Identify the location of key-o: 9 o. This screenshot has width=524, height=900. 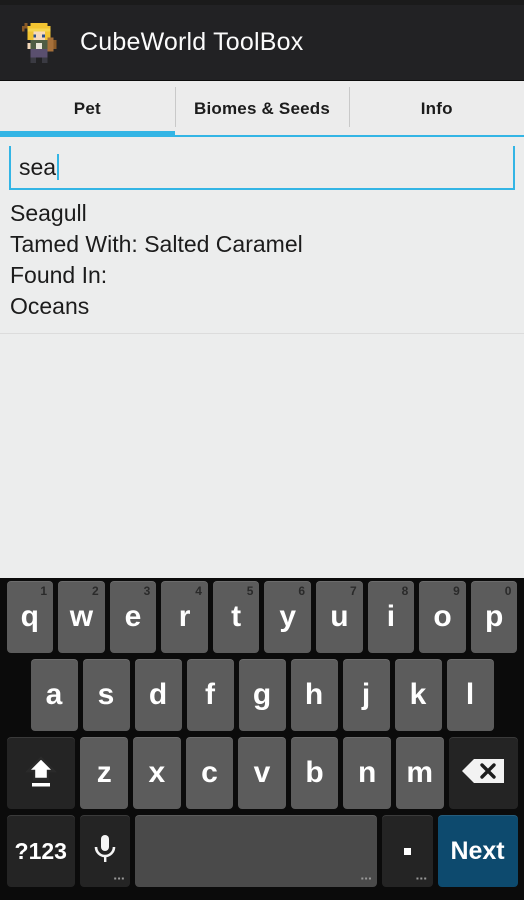
(442, 617).